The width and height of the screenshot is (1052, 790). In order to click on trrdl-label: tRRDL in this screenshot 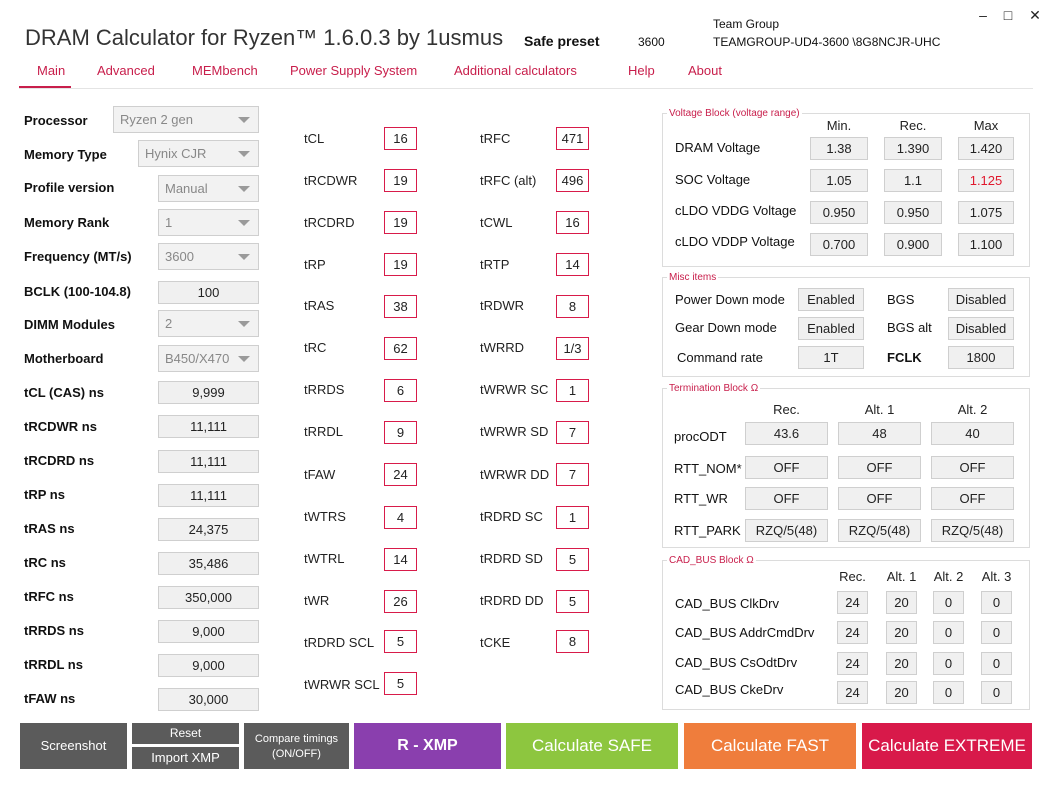, I will do `click(324, 431)`.